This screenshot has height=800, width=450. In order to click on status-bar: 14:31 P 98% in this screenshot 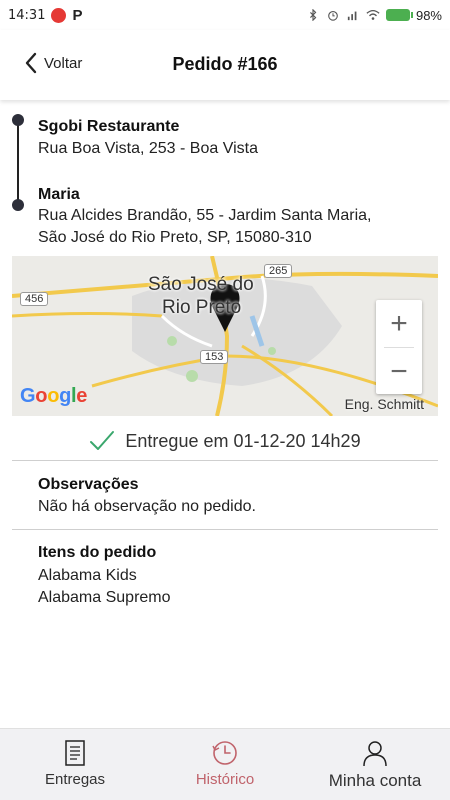, I will do `click(225, 15)`.